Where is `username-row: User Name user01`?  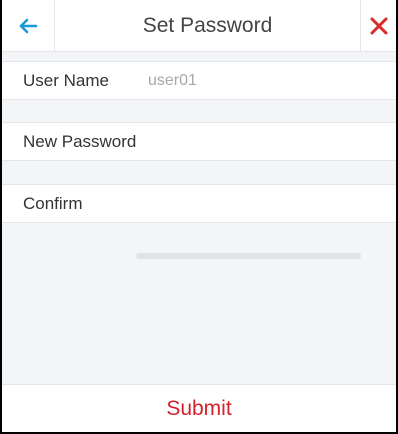
username-row: User Name user01 is located at coordinates (199, 80).